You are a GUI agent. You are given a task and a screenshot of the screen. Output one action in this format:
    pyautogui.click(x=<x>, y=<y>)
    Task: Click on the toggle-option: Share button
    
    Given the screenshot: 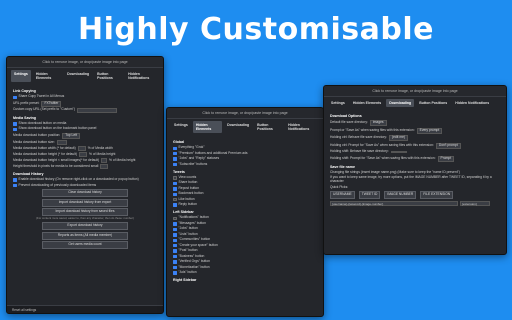 What is the action you would take?
    pyautogui.click(x=245, y=183)
    